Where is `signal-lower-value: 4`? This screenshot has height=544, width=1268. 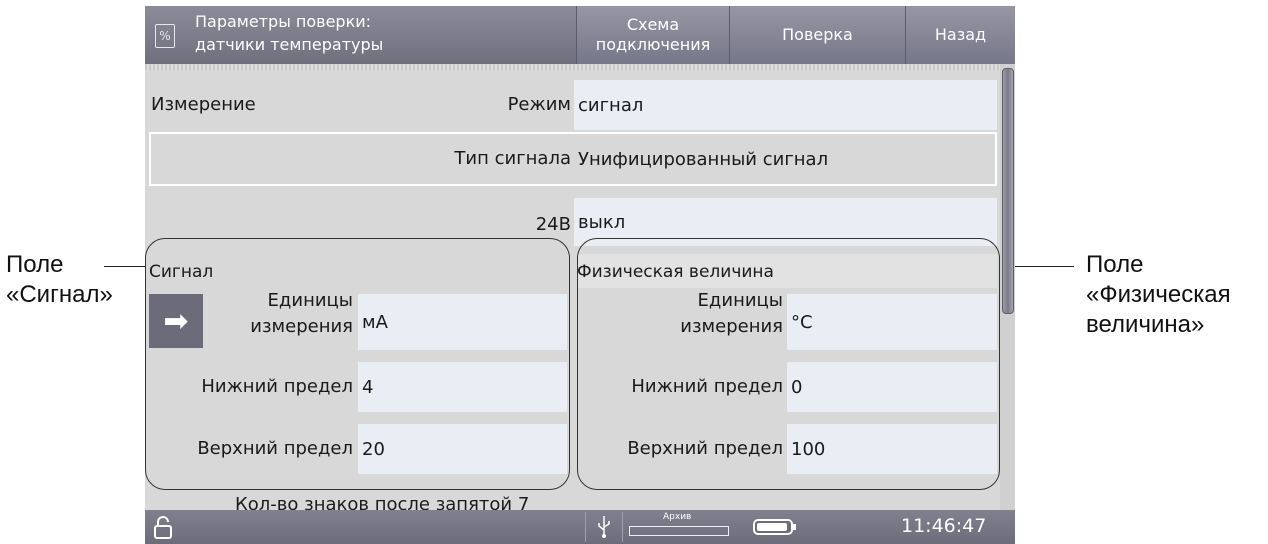
signal-lower-value: 4 is located at coordinates (462, 387).